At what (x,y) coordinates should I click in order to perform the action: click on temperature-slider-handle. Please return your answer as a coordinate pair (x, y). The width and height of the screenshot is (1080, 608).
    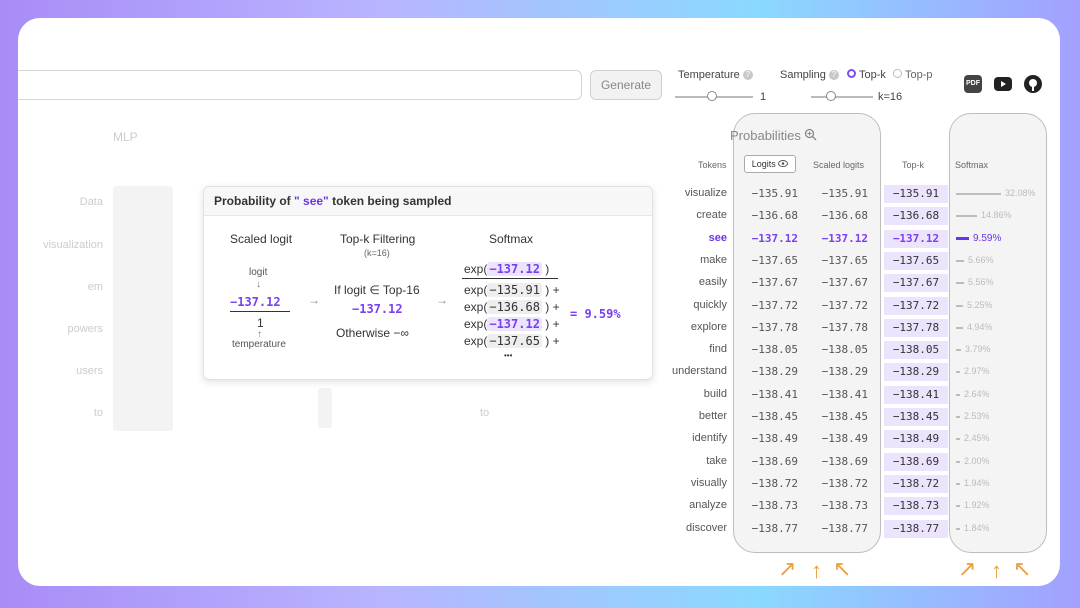
    Looking at the image, I should click on (712, 96).